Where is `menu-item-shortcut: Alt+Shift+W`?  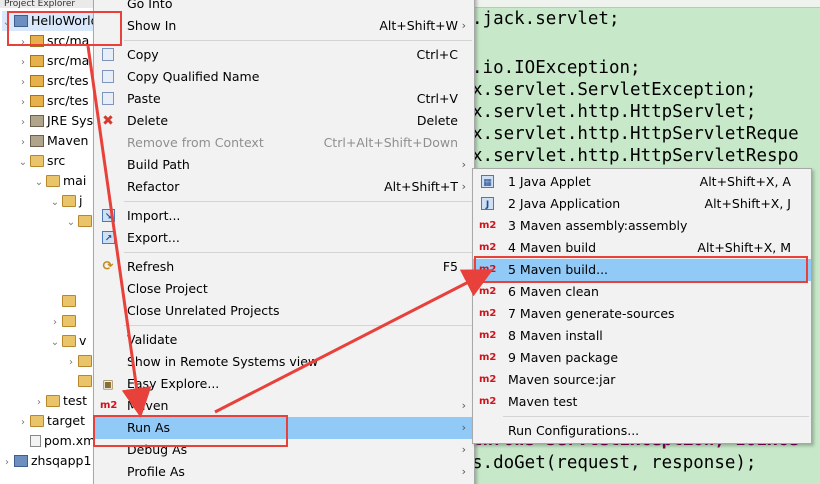
menu-item-shortcut: Alt+Shift+W is located at coordinates (418, 25).